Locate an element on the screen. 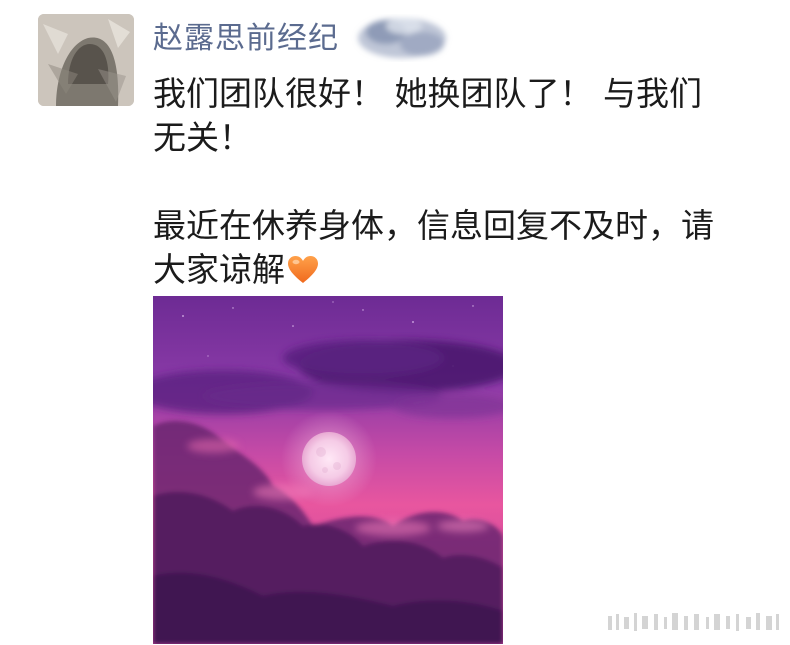 The width and height of the screenshot is (790, 645). avatar is located at coordinates (86, 60).